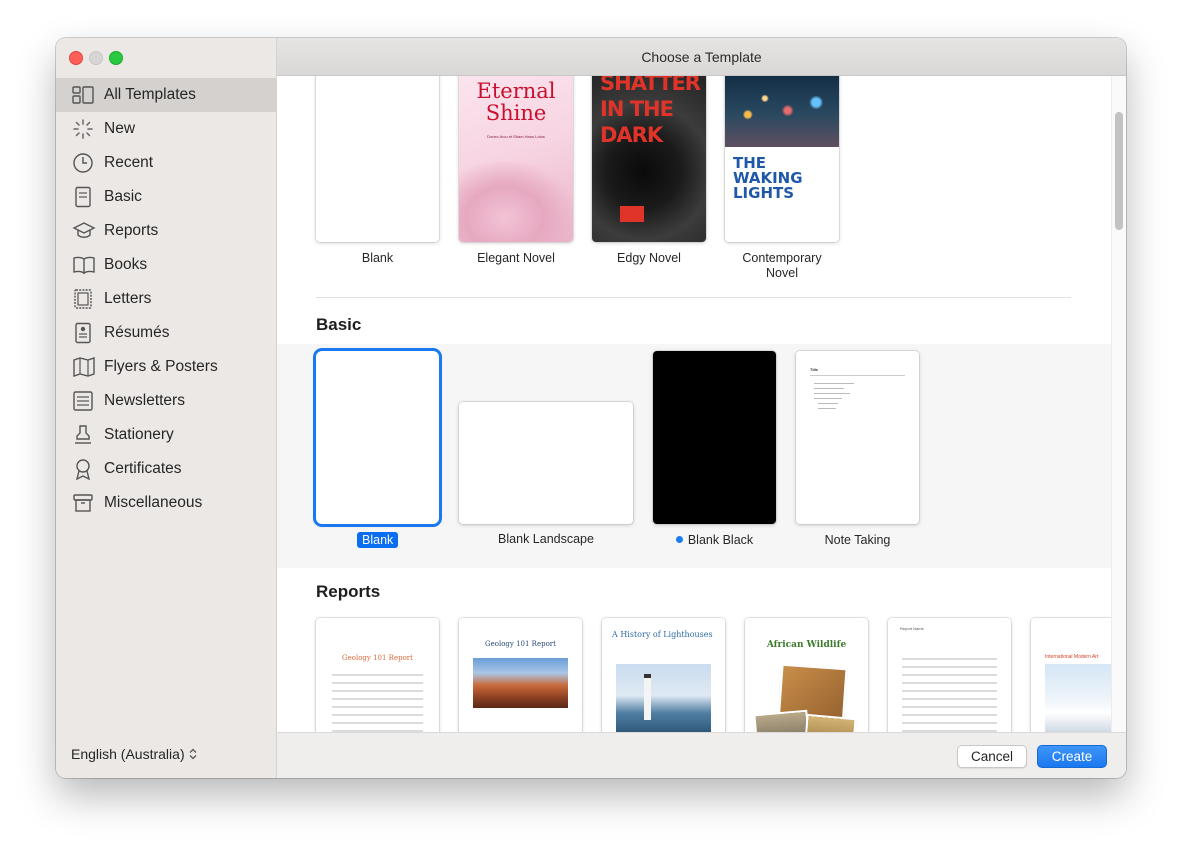  What do you see at coordinates (806, 645) in the screenshot?
I see `report-heading: African Wildlife` at bounding box center [806, 645].